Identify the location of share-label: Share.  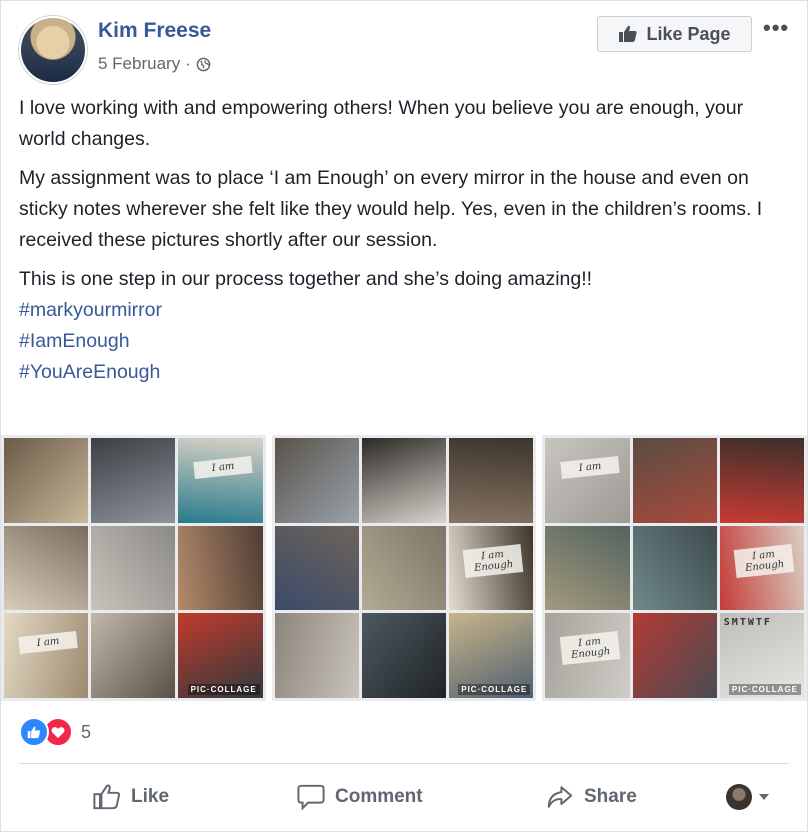
(610, 796).